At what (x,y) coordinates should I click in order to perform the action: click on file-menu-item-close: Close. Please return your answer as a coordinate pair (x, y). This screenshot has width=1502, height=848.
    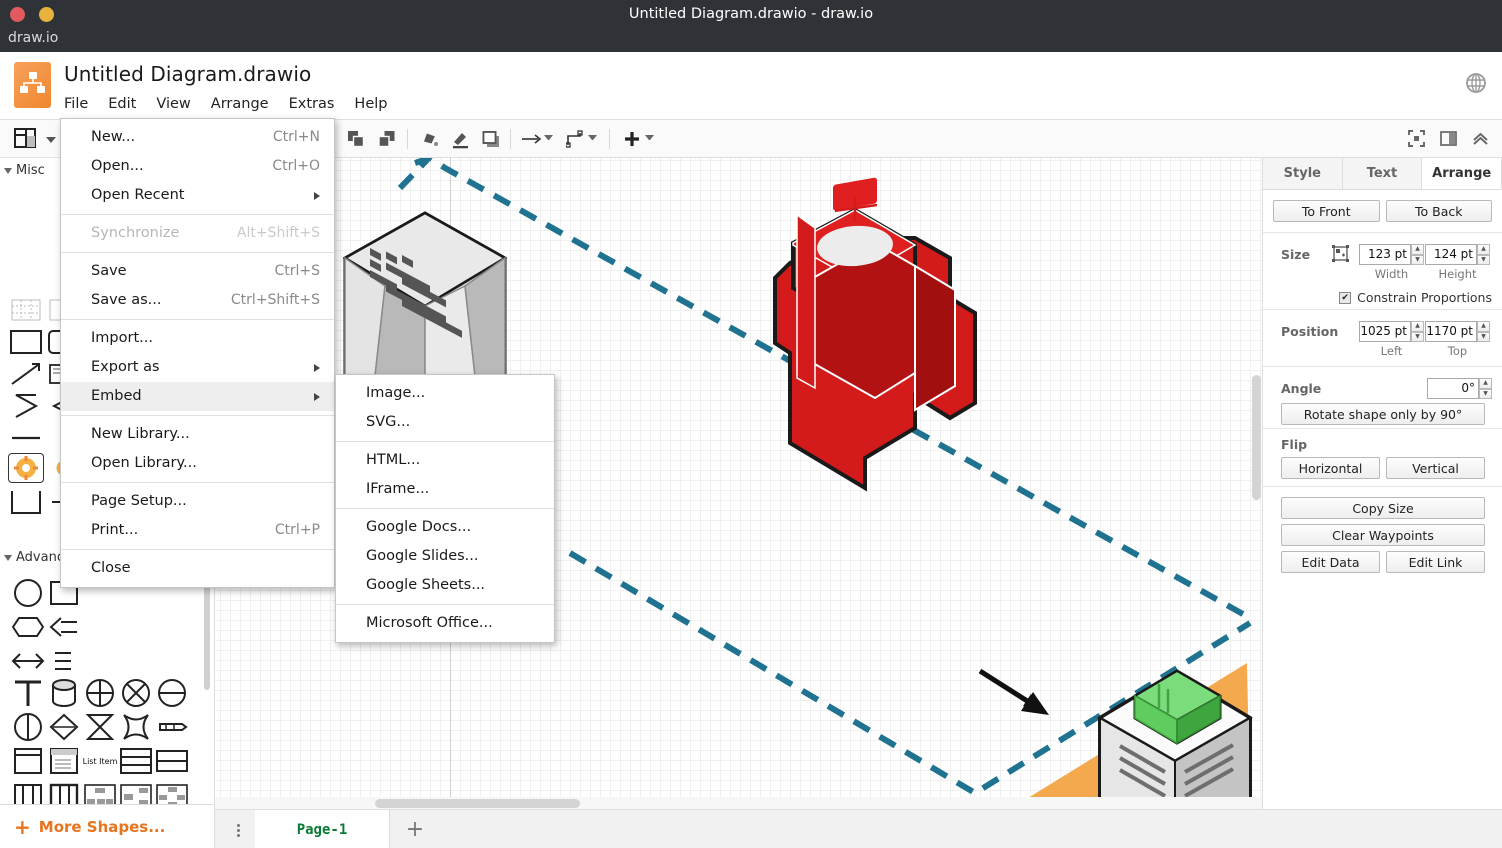
    Looking at the image, I should click on (197, 568).